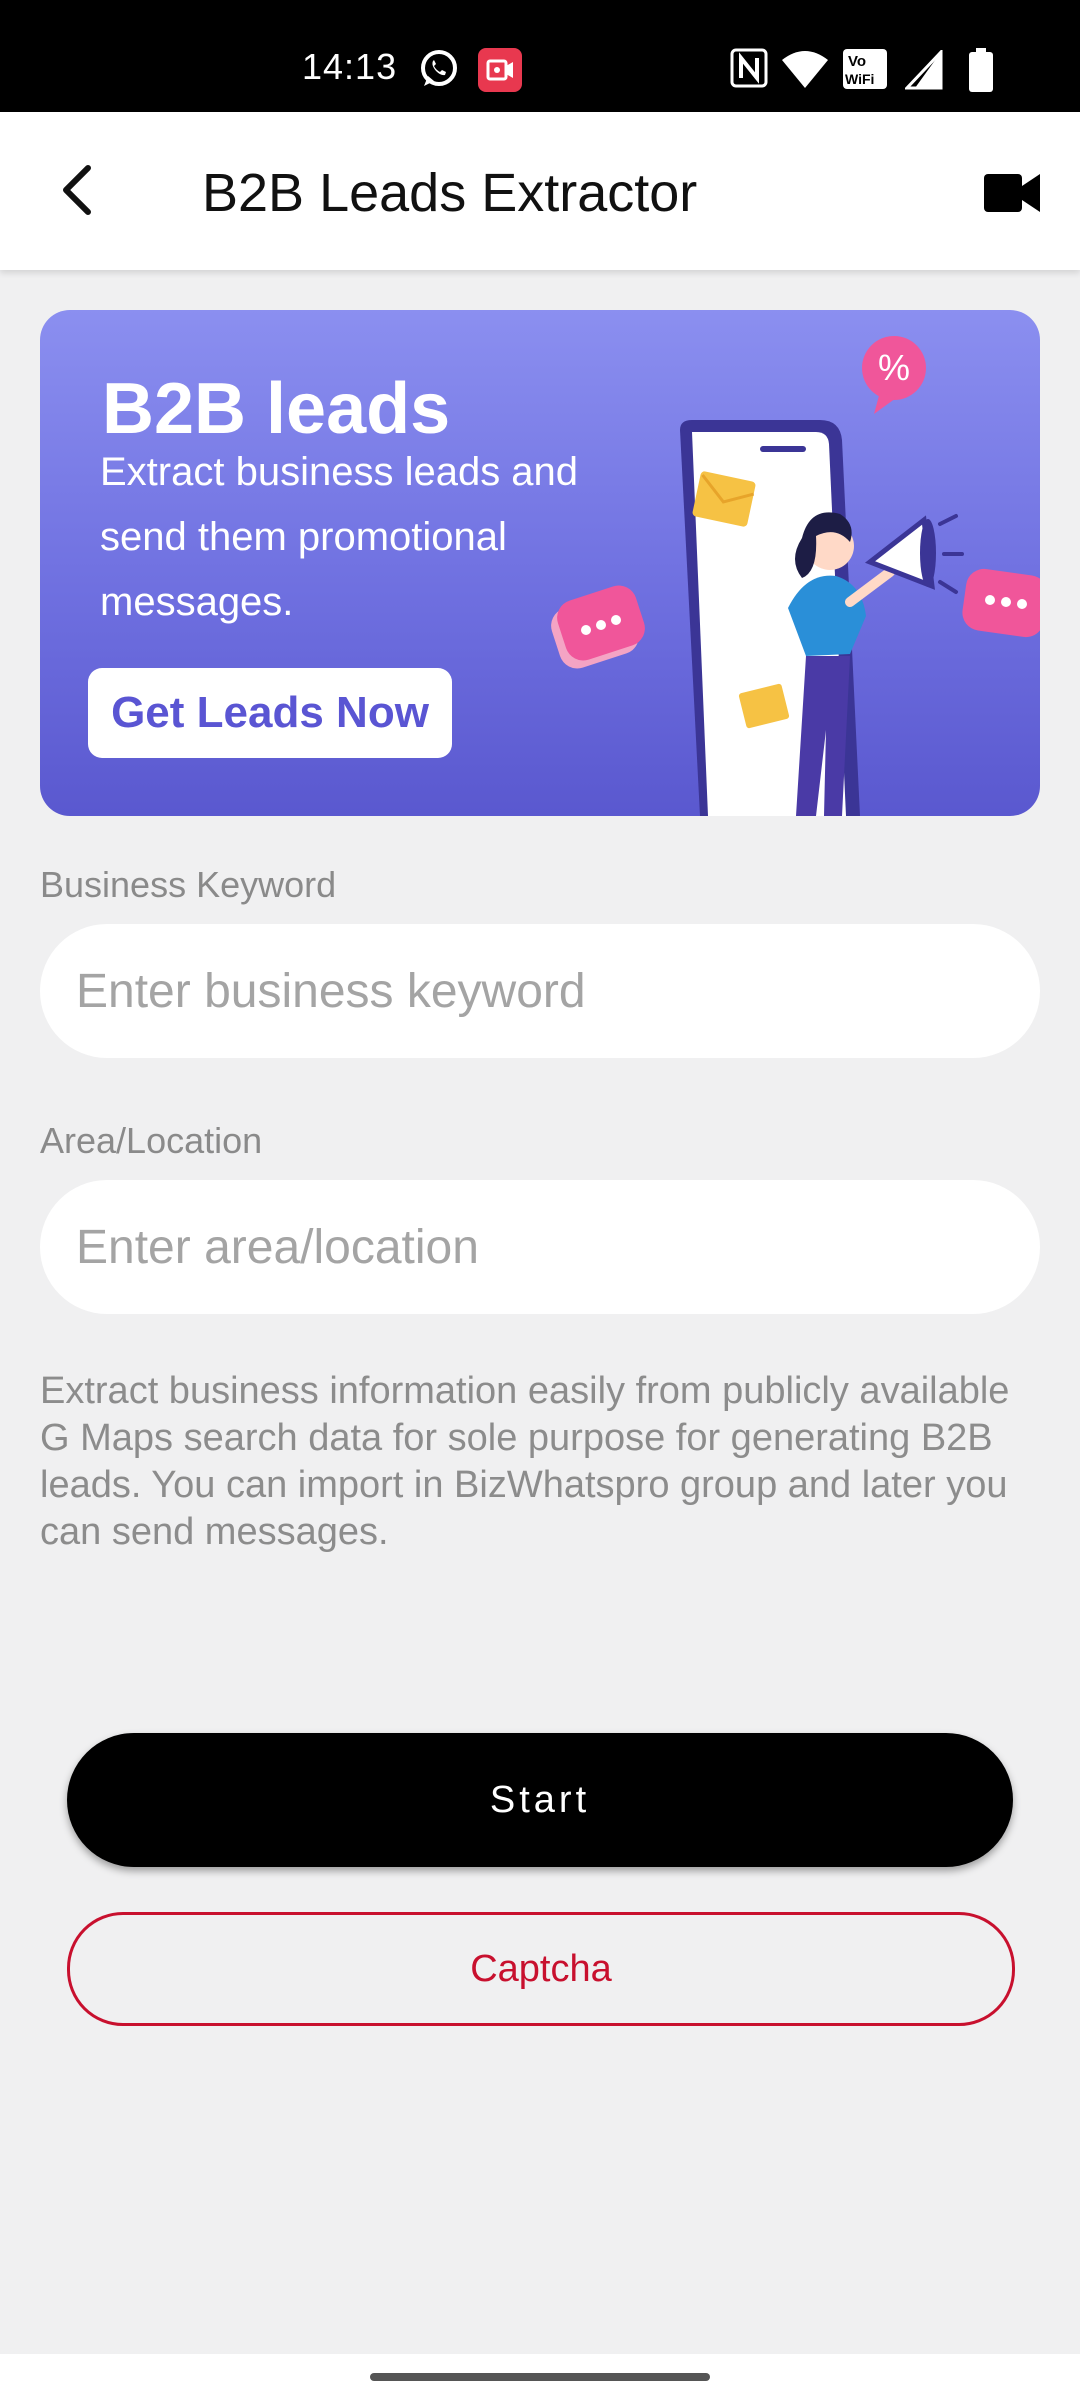 The height and width of the screenshot is (2400, 1080). What do you see at coordinates (857, 61) in the screenshot?
I see `vowifi-label-top: Vo` at bounding box center [857, 61].